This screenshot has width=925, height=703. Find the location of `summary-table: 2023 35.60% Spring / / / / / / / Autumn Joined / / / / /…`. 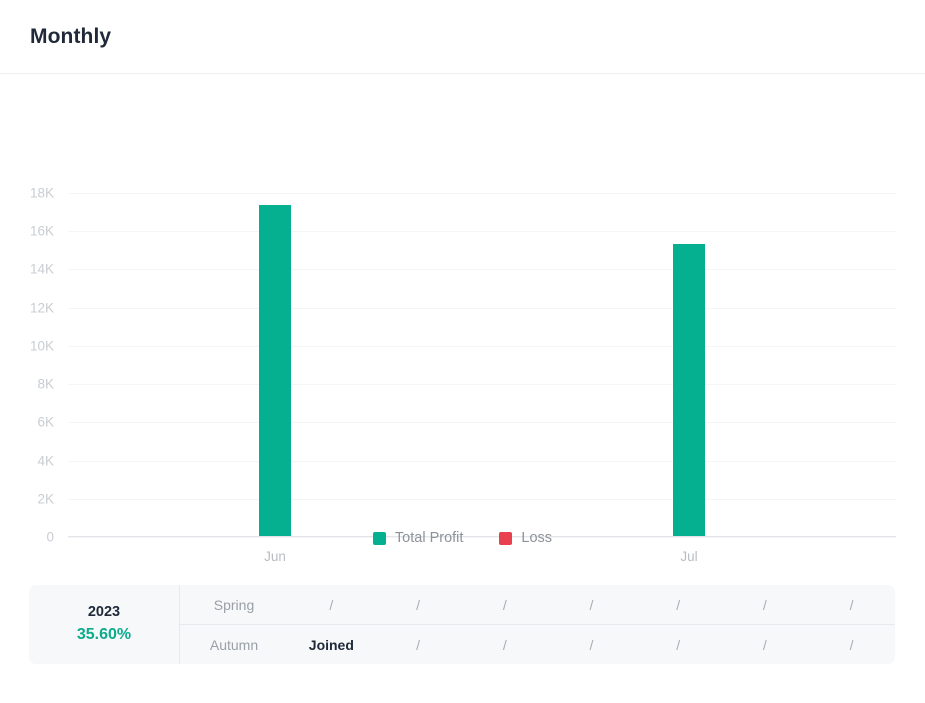

summary-table: 2023 35.60% Spring / / / / / / / Autumn Joined / / / / /… is located at coordinates (462, 624).